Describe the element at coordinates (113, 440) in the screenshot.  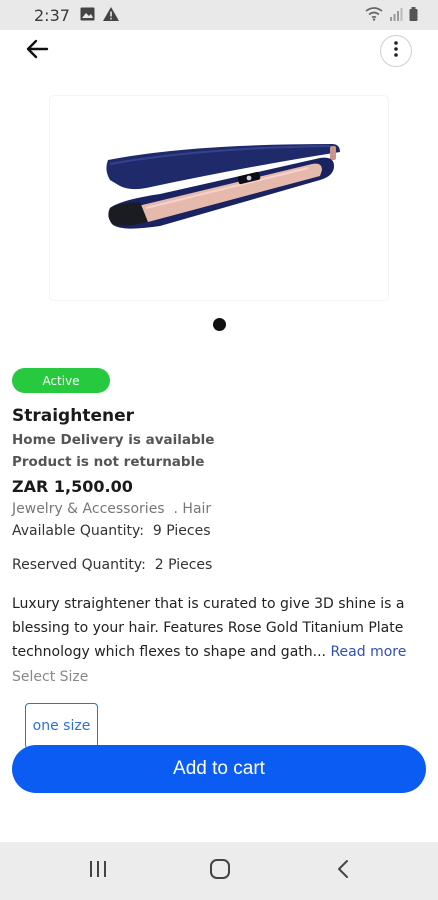
I see `delivery-info: Home Delivery is available` at that location.